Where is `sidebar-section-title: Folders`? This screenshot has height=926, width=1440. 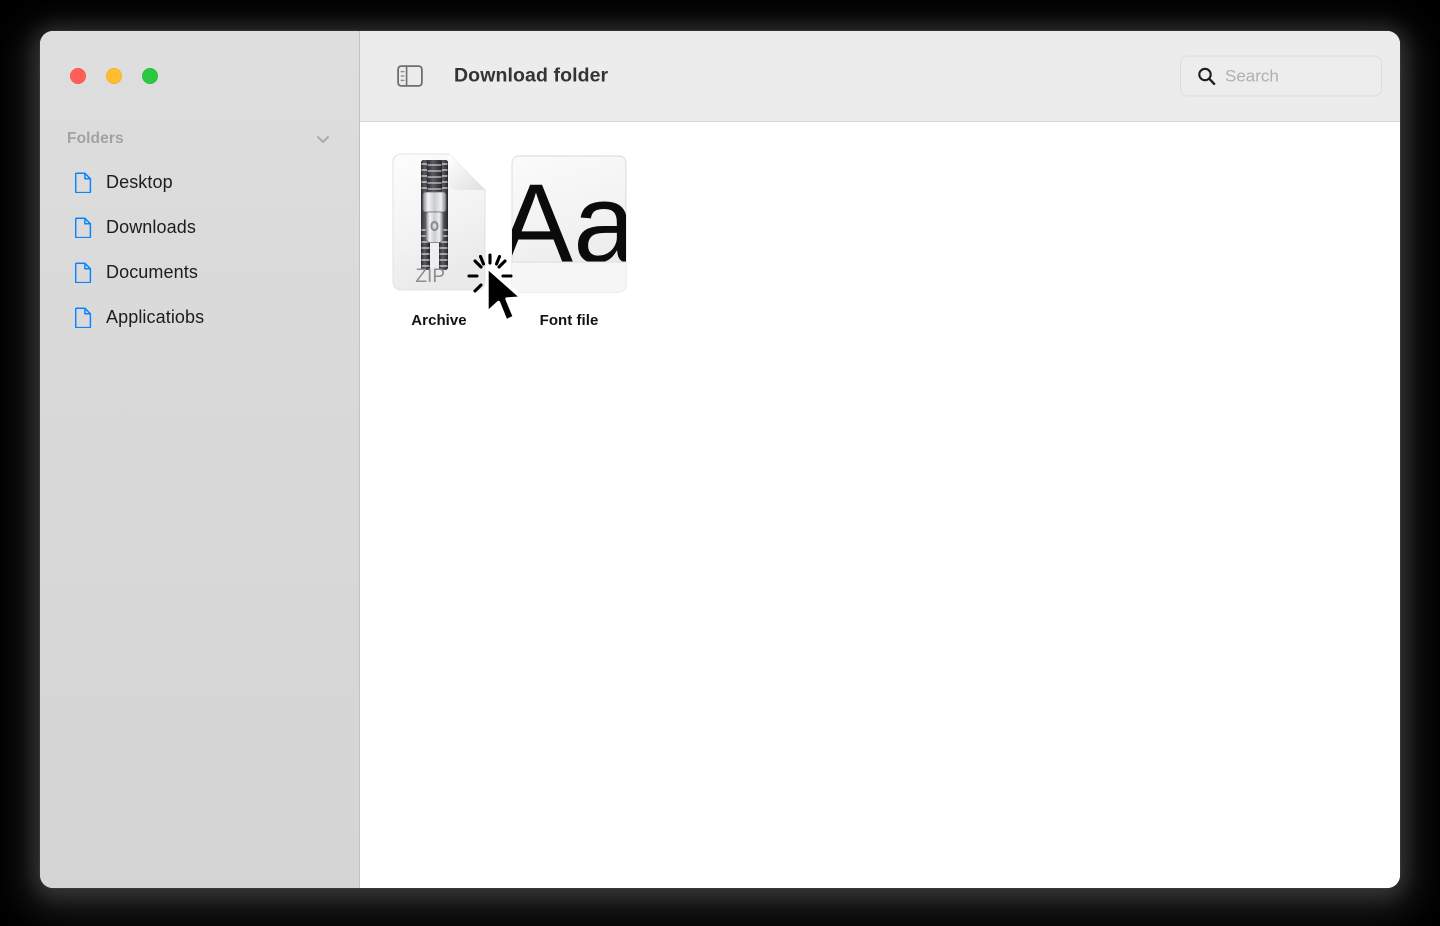
sidebar-section-title: Folders is located at coordinates (95, 138).